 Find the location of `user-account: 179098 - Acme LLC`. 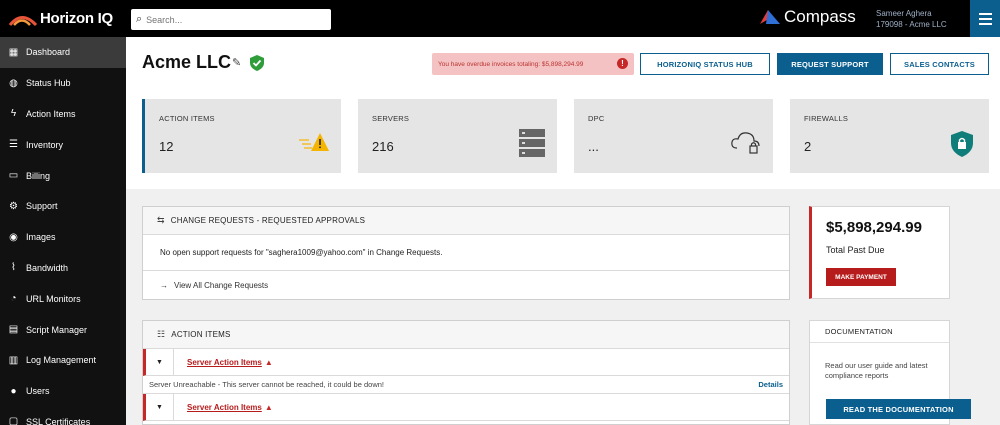

user-account: 179098 - Acme LLC is located at coordinates (911, 24).